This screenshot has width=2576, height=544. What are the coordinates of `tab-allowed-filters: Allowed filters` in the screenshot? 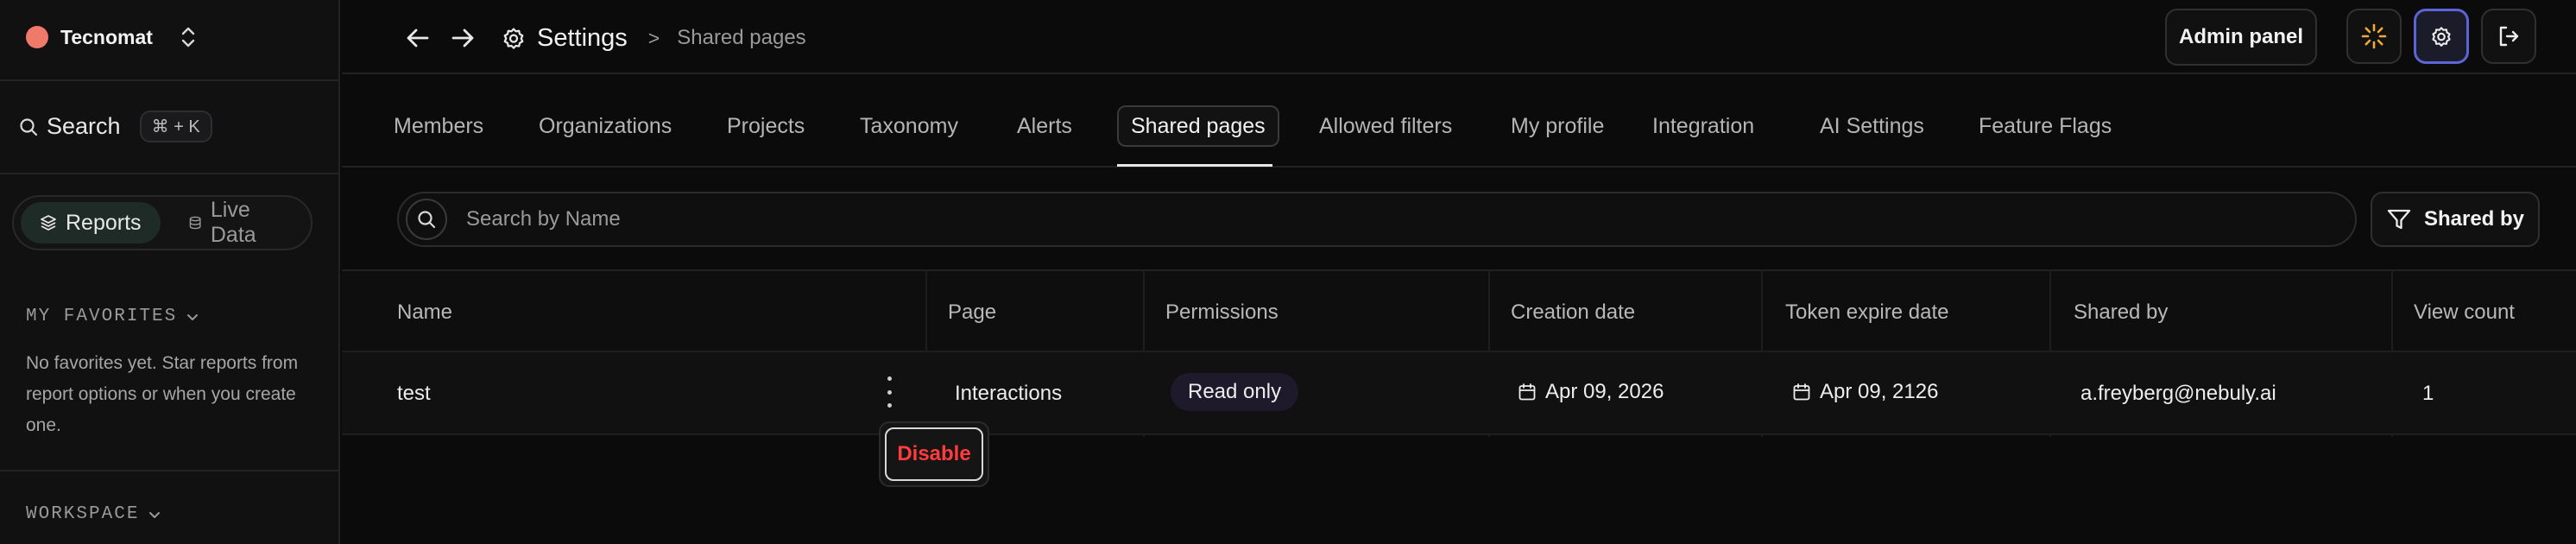 It's located at (1385, 126).